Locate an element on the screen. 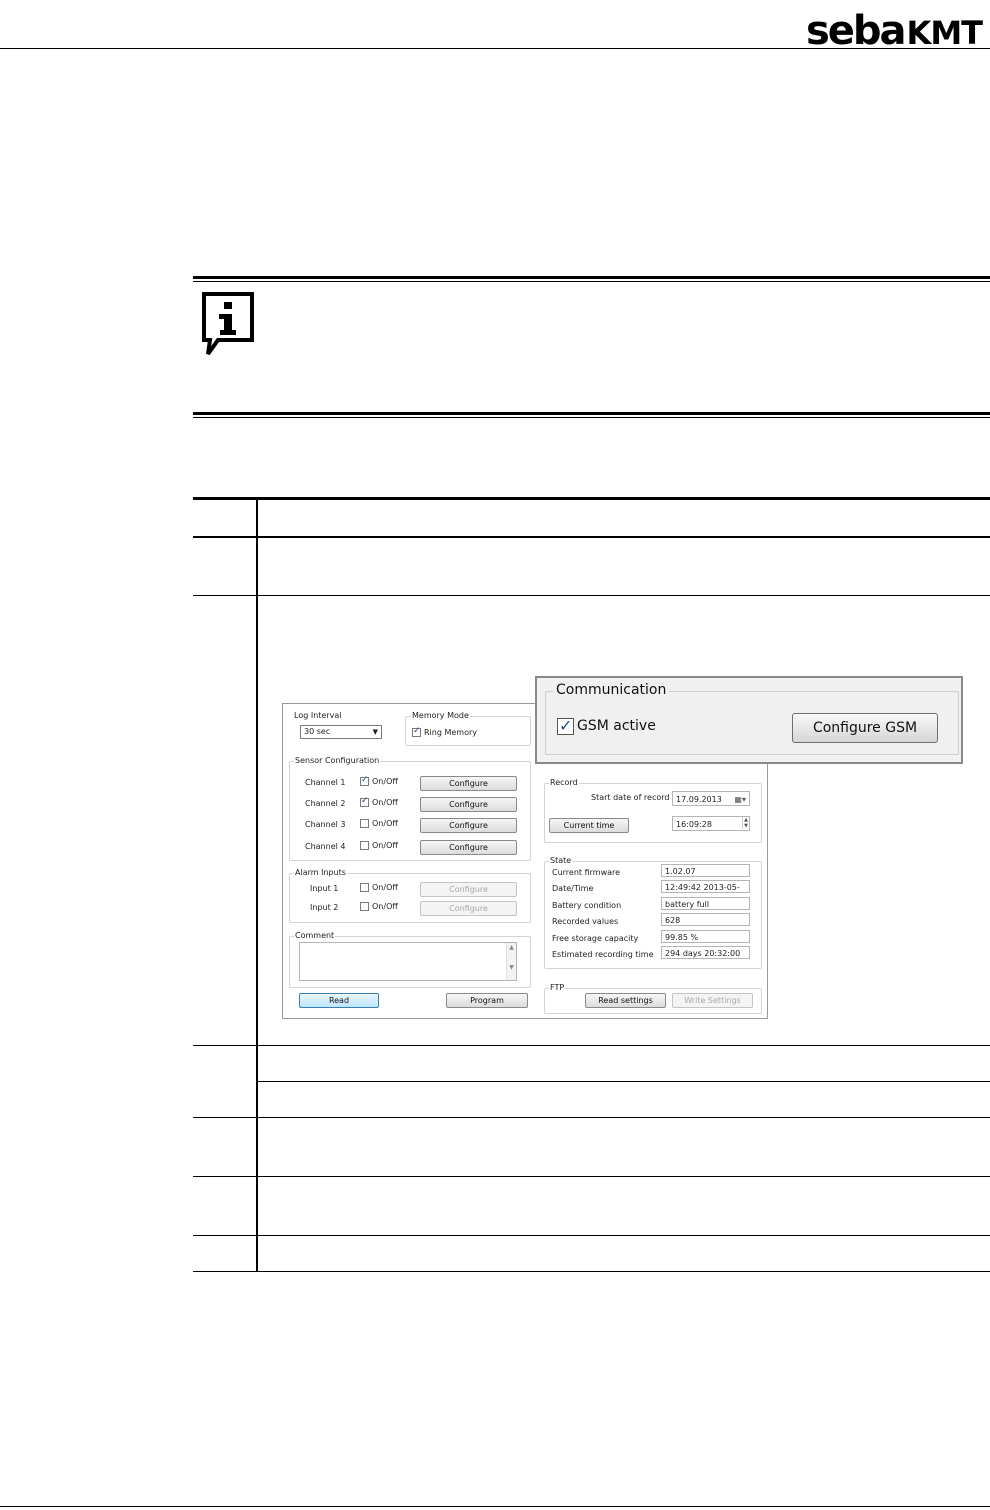 The image size is (990, 1510). log-interval-label: Log Interval is located at coordinates (318, 715).